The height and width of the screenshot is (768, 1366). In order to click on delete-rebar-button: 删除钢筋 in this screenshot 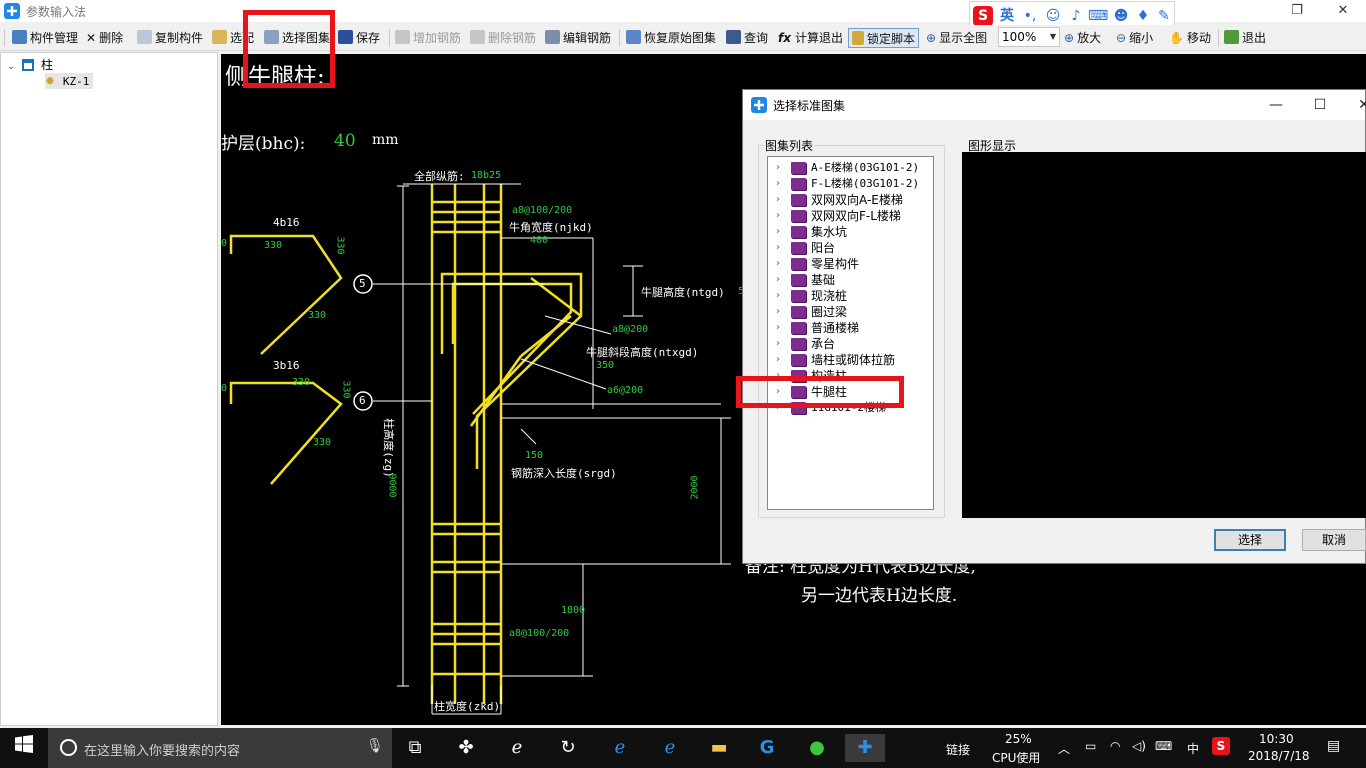, I will do `click(503, 38)`.